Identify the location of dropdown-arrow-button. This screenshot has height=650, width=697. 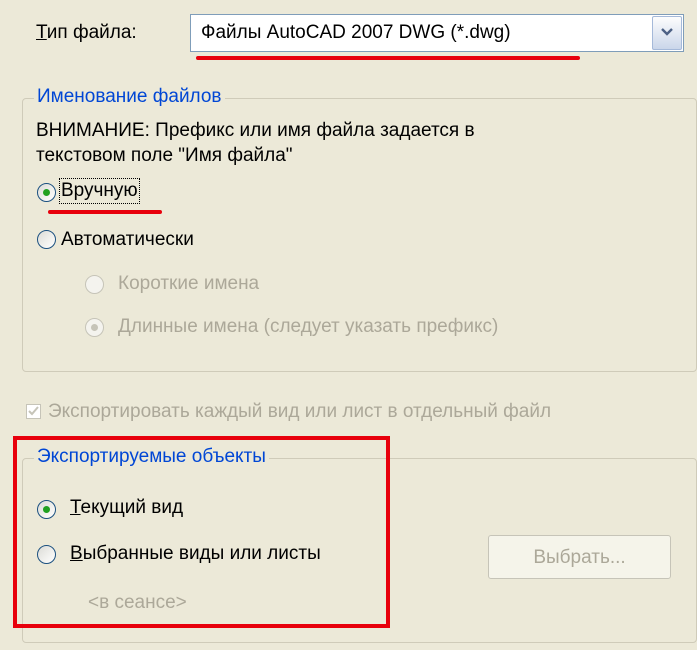
(667, 33).